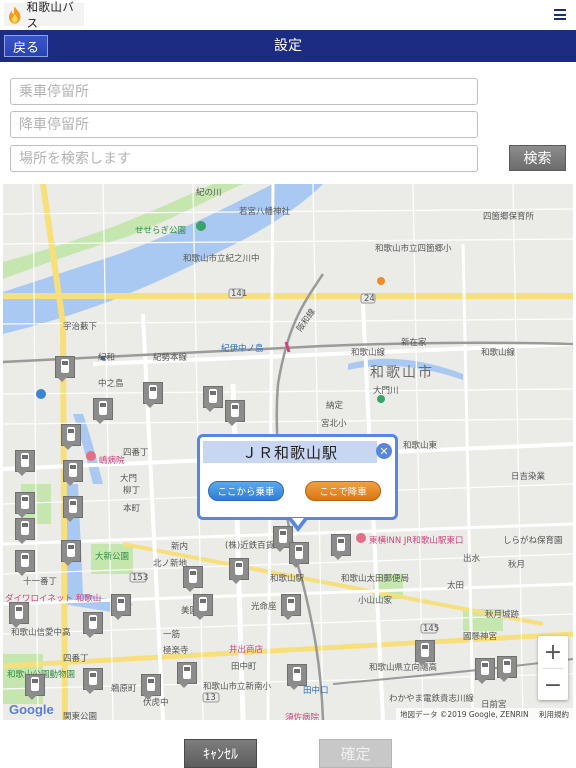  I want to click on station-name: ＪＲ和歌山駅, so click(290, 452).